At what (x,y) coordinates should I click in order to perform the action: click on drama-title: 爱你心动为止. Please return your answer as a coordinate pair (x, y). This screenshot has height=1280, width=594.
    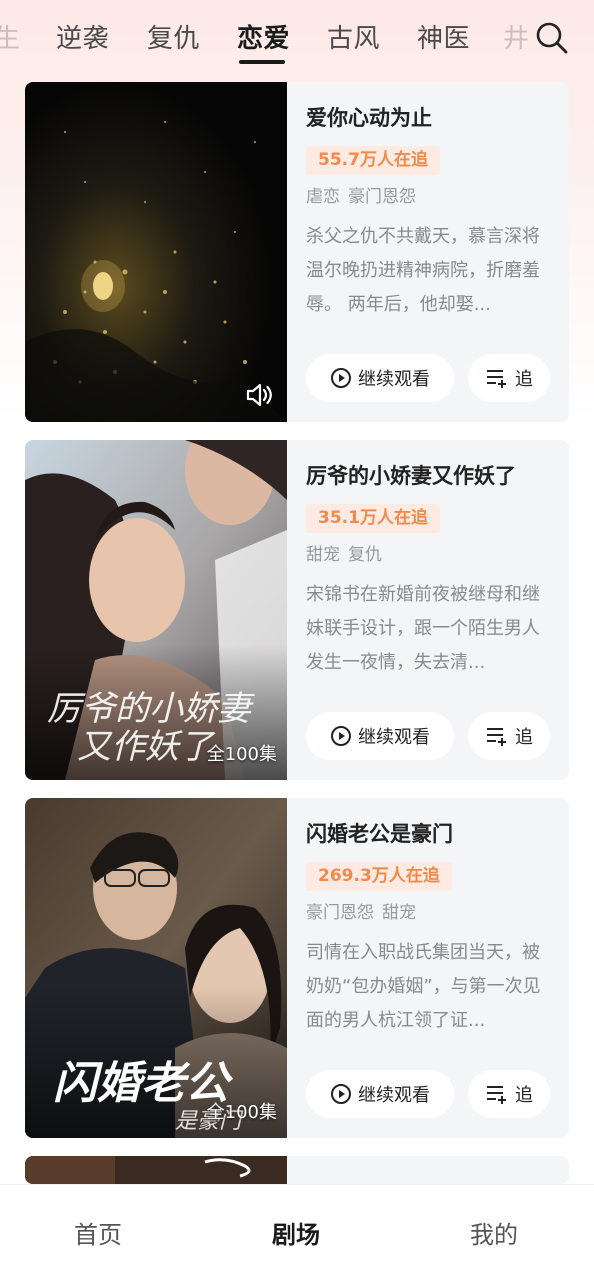
    Looking at the image, I should click on (369, 117).